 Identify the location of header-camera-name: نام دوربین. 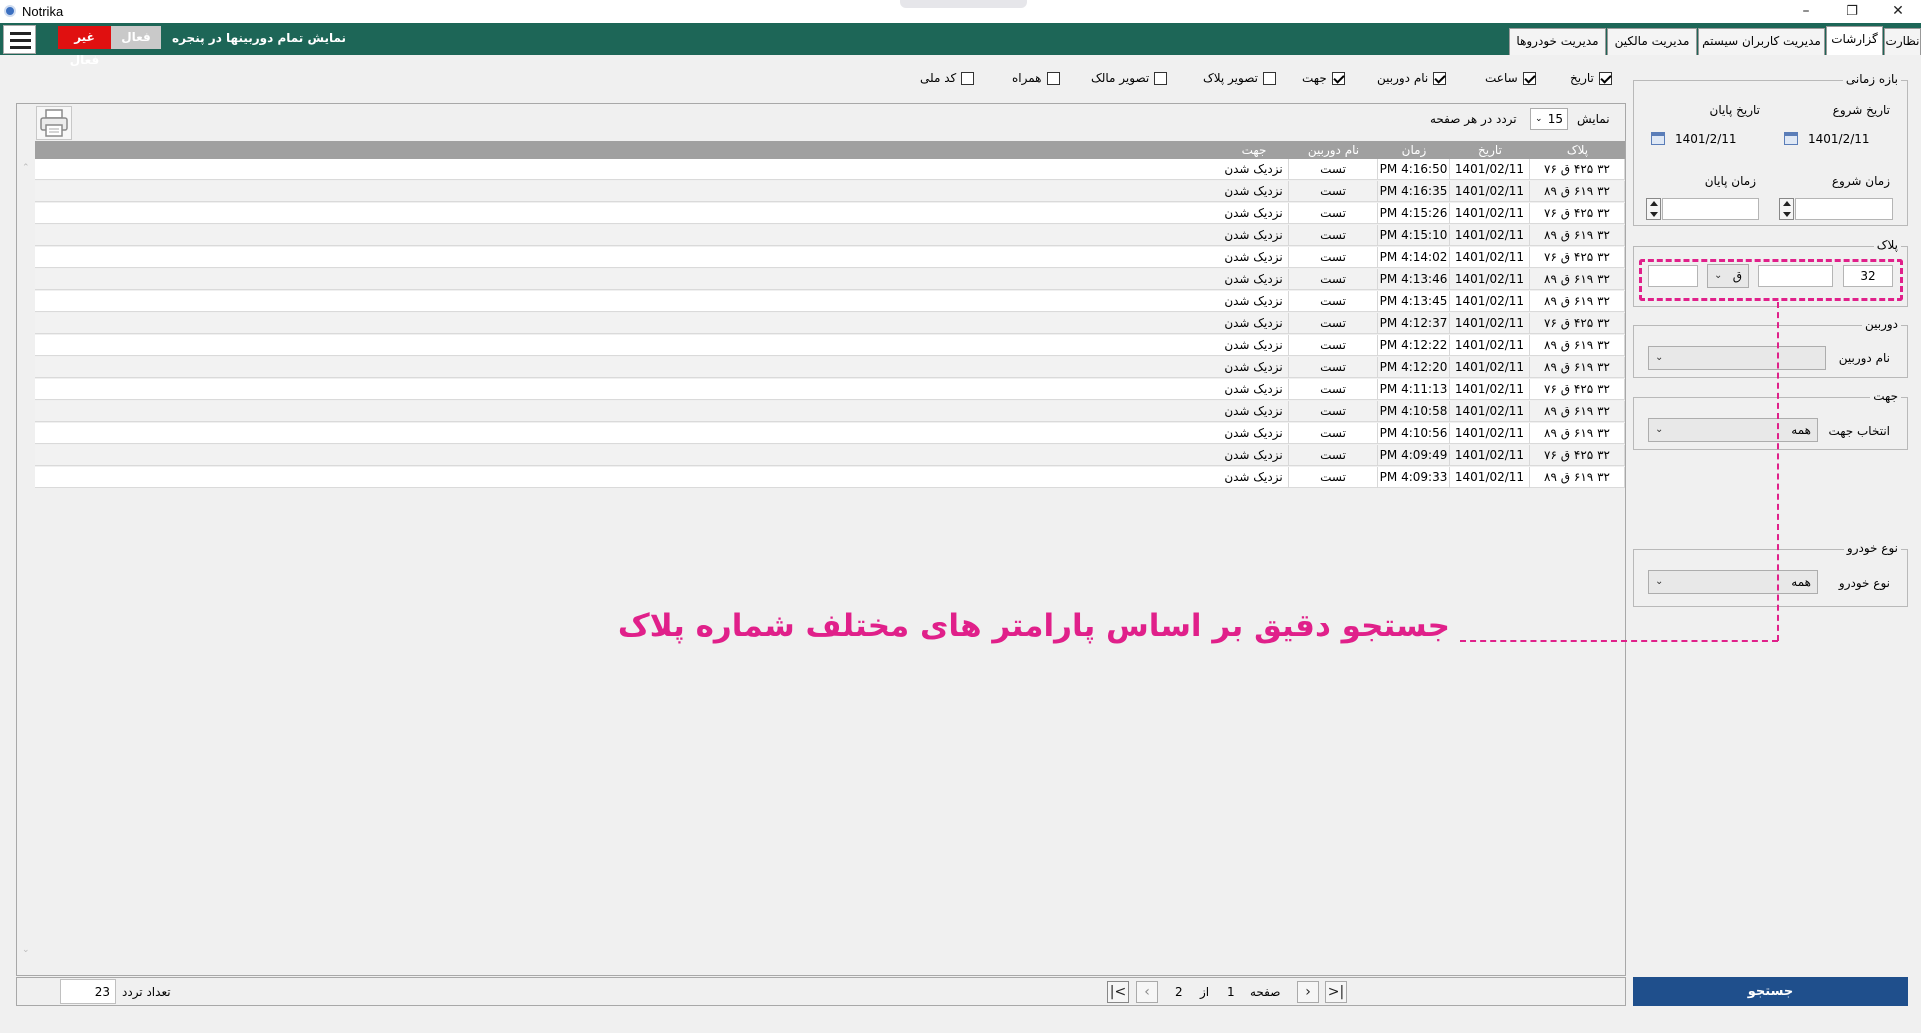
(1333, 150).